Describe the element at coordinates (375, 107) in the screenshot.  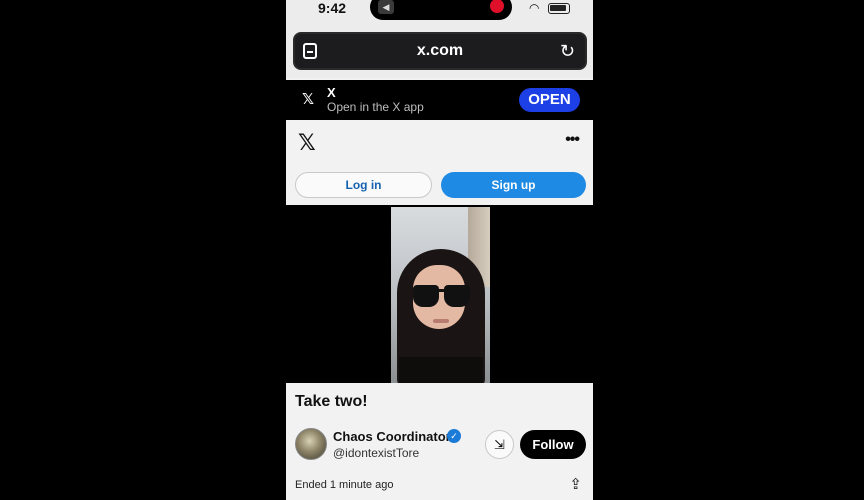
I see `banner-subtitle: Open in the X app` at that location.